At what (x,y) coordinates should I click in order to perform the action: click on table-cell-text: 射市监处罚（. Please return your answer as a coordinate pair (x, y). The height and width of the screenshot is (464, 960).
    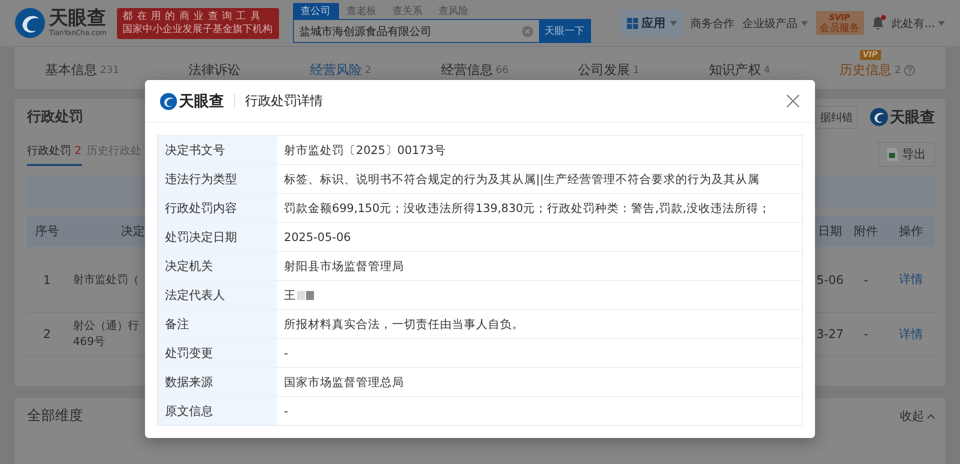
    Looking at the image, I should click on (106, 280).